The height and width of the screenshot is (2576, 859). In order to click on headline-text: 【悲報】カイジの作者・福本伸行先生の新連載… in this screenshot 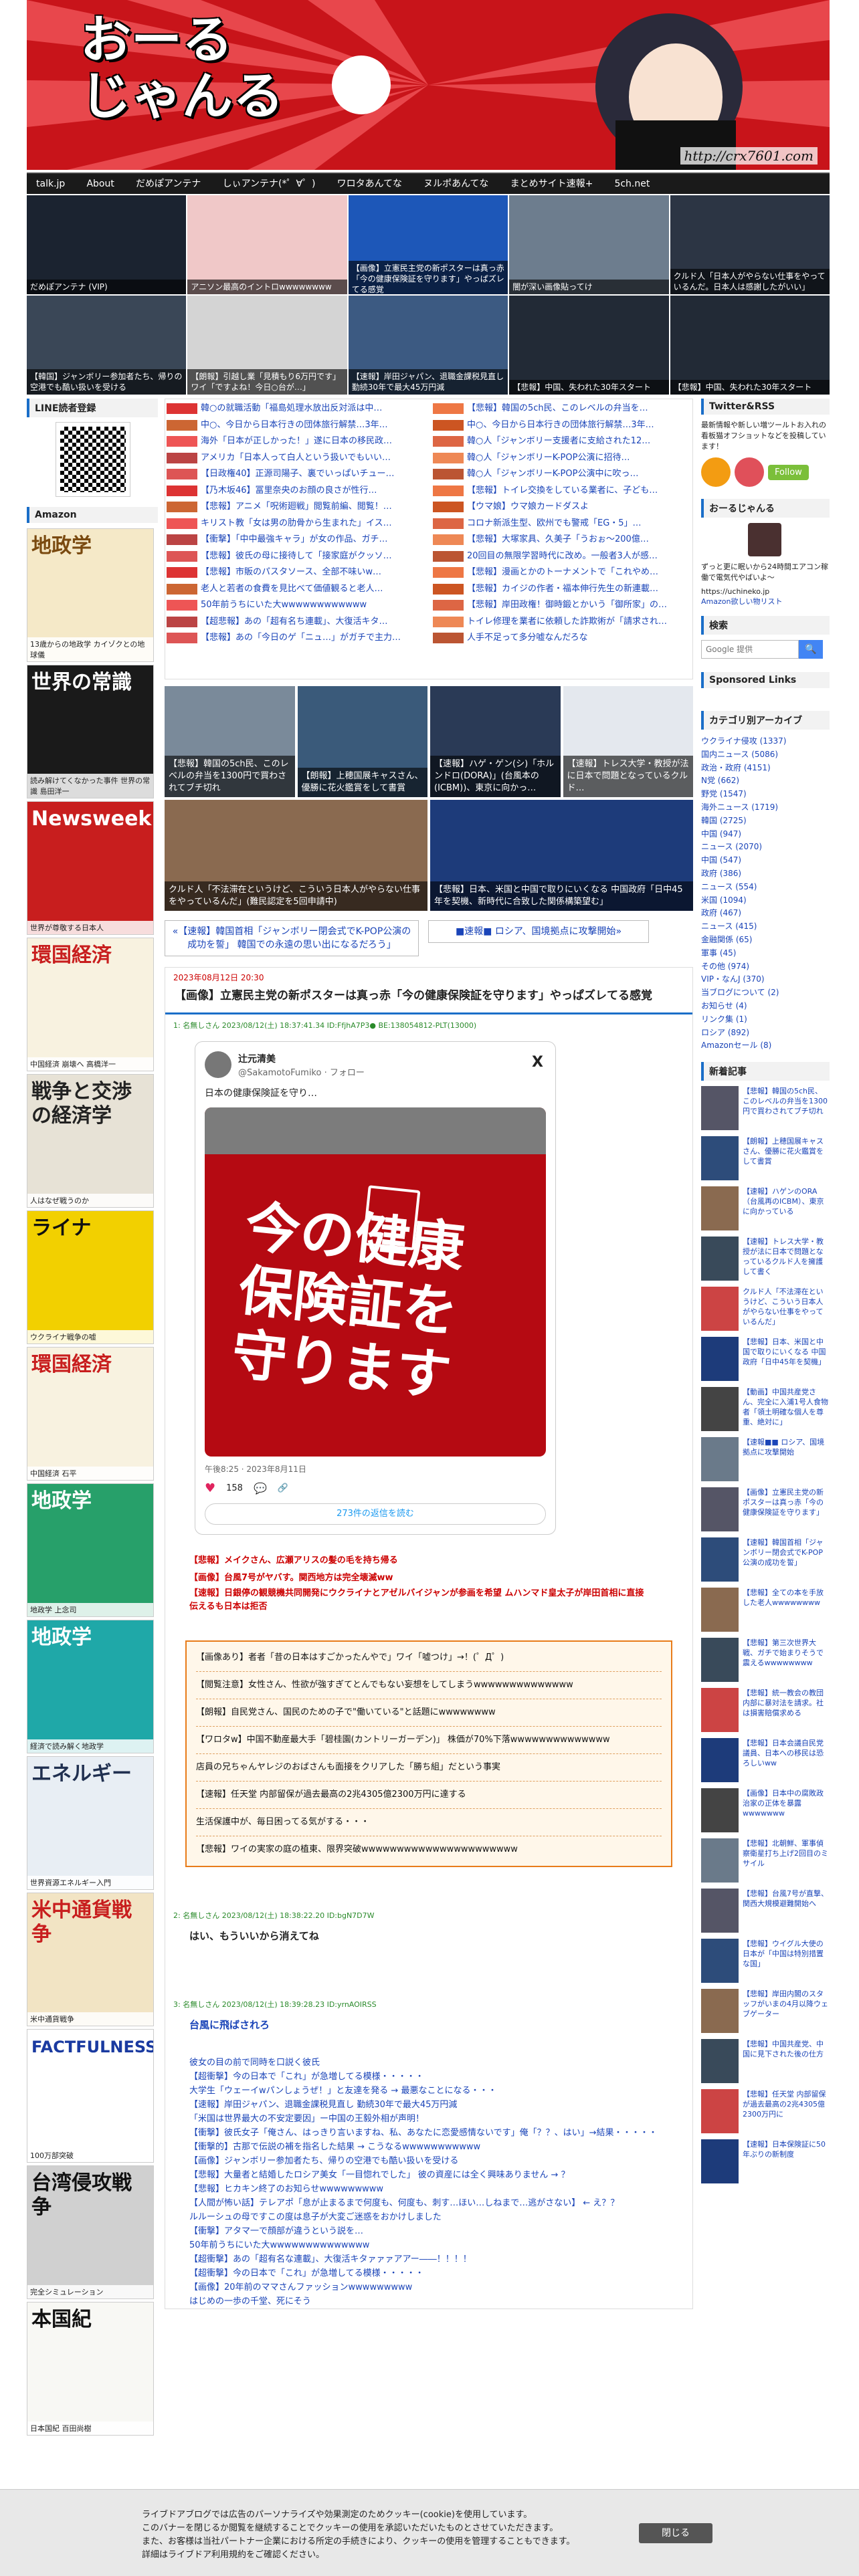, I will do `click(562, 589)`.